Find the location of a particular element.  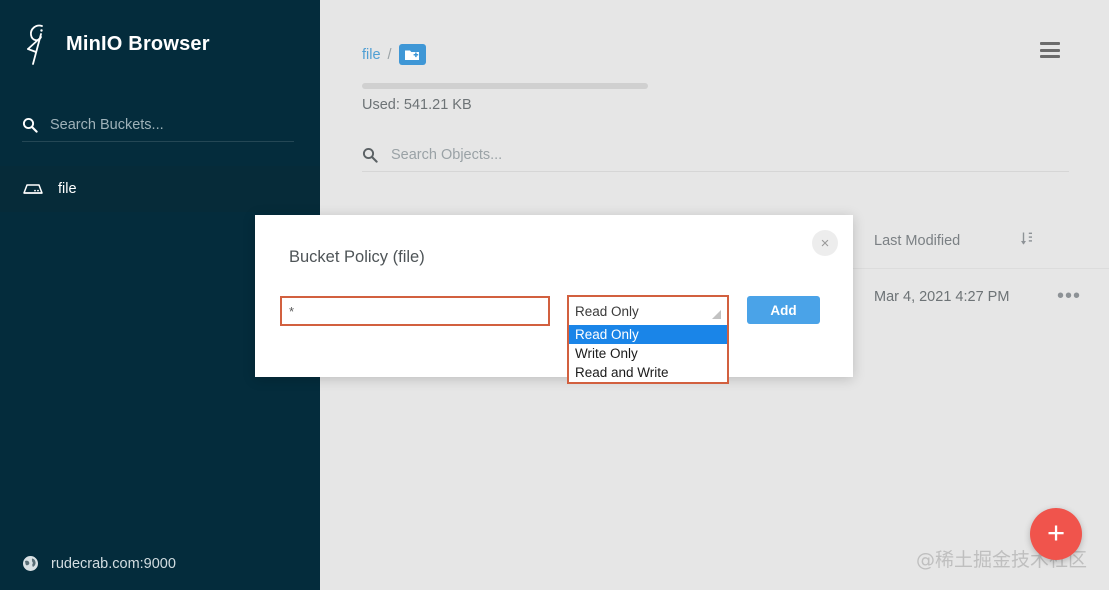

dialog-title: Bucket Policy (file) is located at coordinates (357, 257).